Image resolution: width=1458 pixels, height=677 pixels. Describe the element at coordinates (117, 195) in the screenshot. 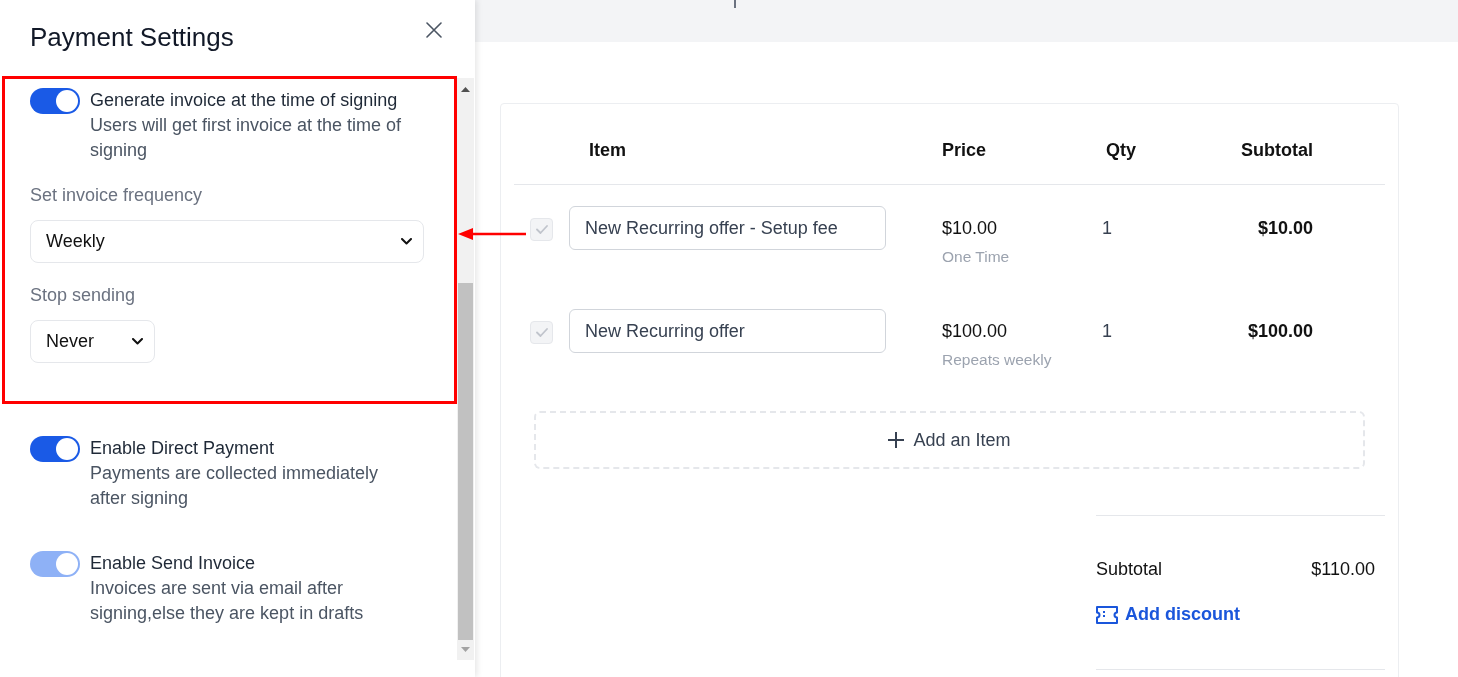

I see `field-label: Set invoice frequency` at that location.